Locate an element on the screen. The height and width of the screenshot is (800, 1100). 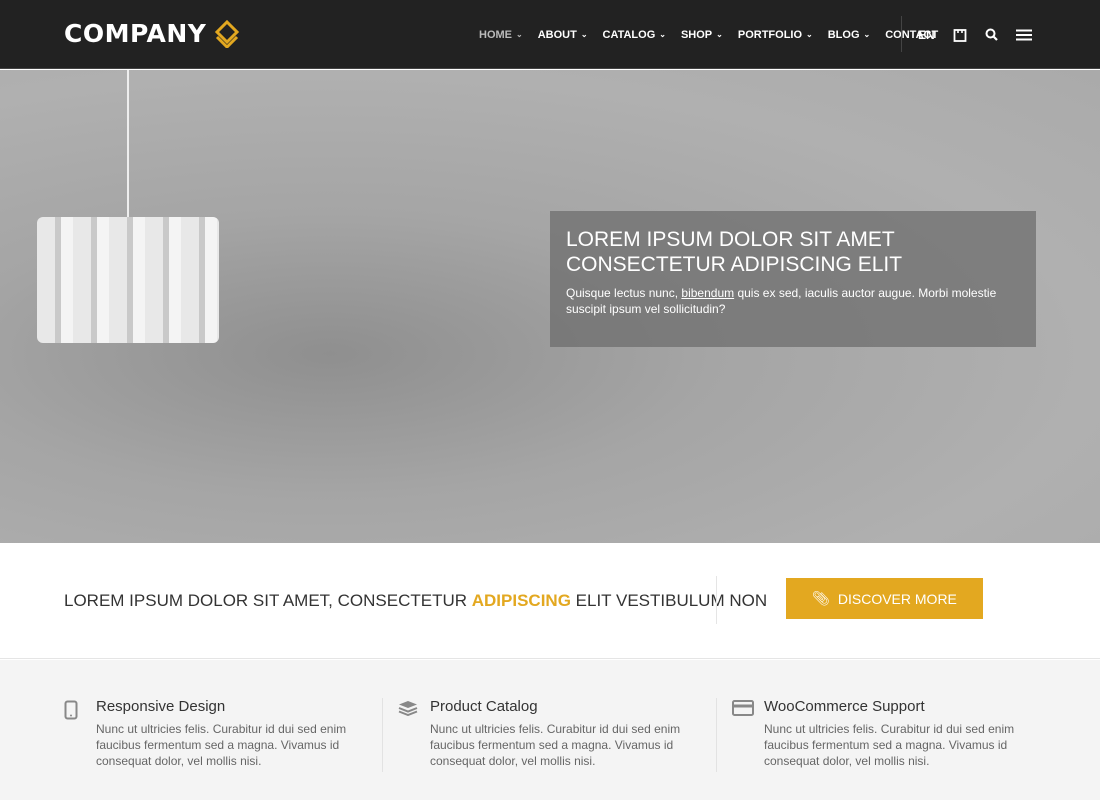
logo: COMPANY is located at coordinates (152, 33).